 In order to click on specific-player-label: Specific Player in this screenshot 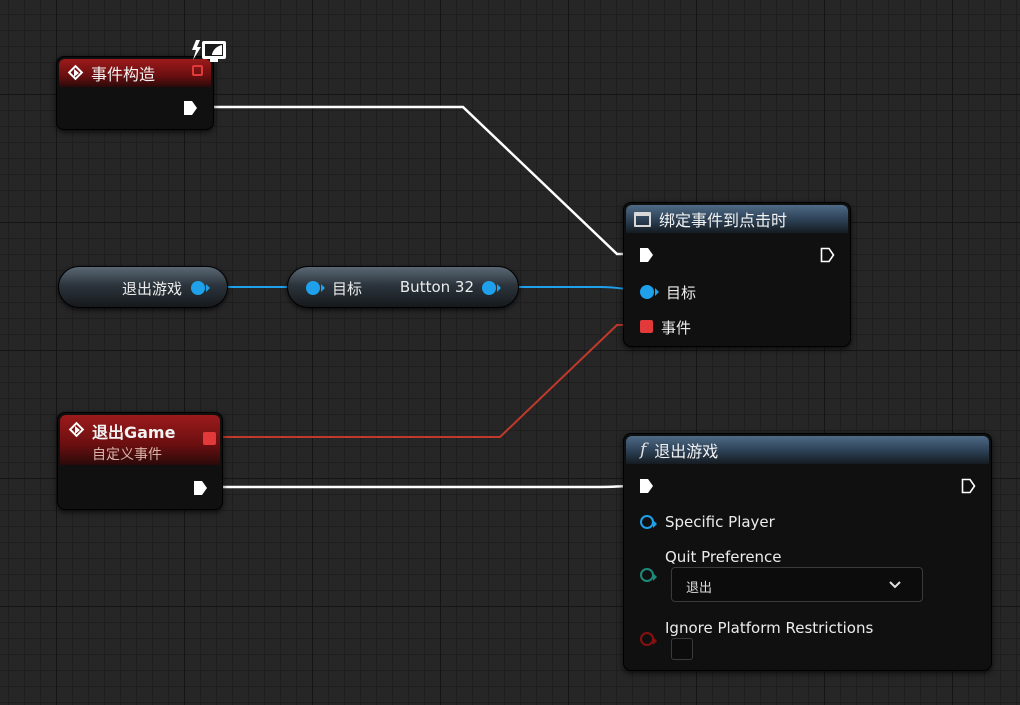, I will do `click(720, 522)`.